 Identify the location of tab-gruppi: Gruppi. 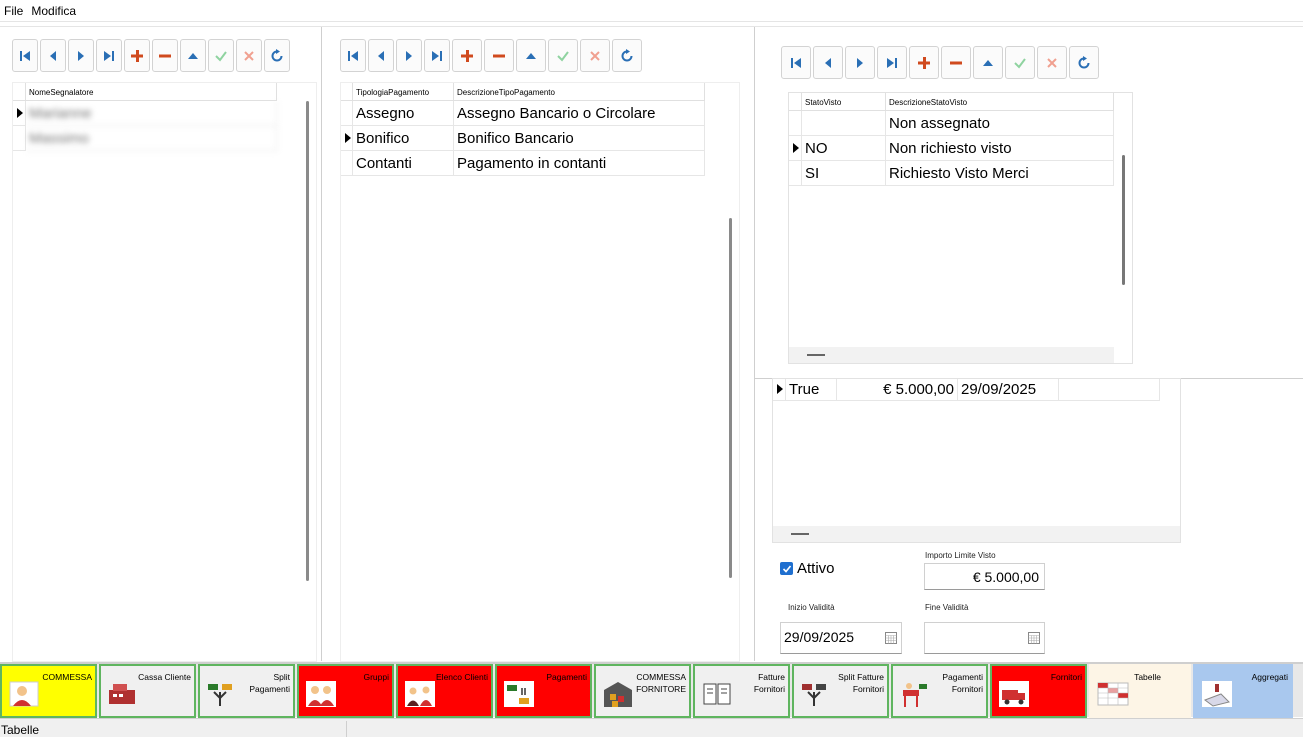
(345, 691).